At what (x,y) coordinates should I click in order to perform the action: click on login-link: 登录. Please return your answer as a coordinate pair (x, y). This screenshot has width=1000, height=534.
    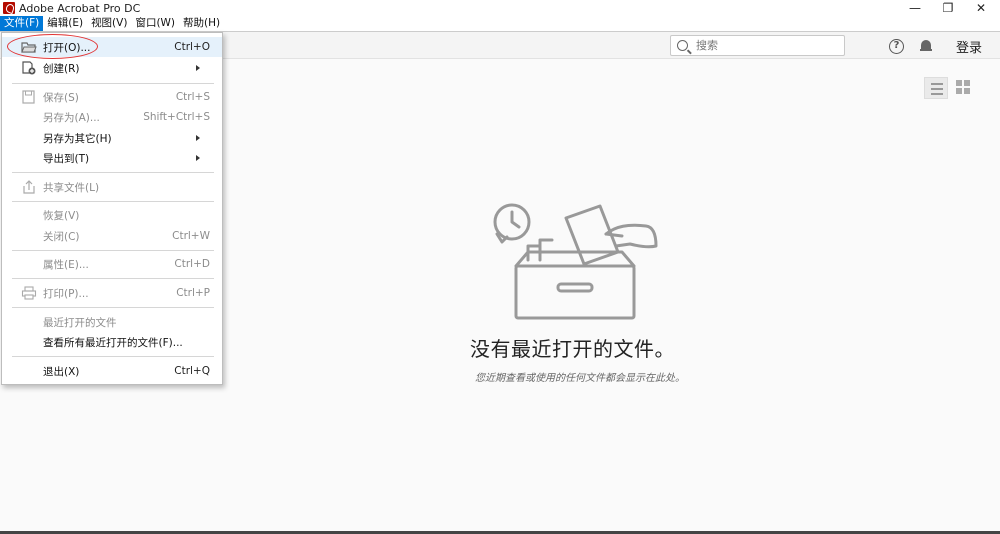
    Looking at the image, I should click on (969, 46).